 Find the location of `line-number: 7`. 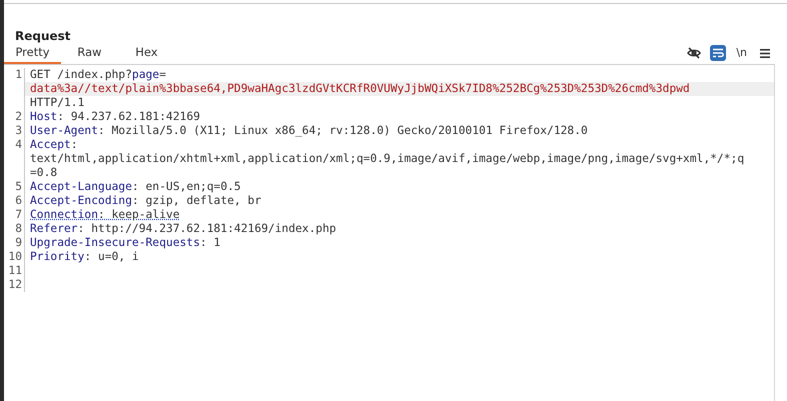

line-number: 7 is located at coordinates (18, 215).